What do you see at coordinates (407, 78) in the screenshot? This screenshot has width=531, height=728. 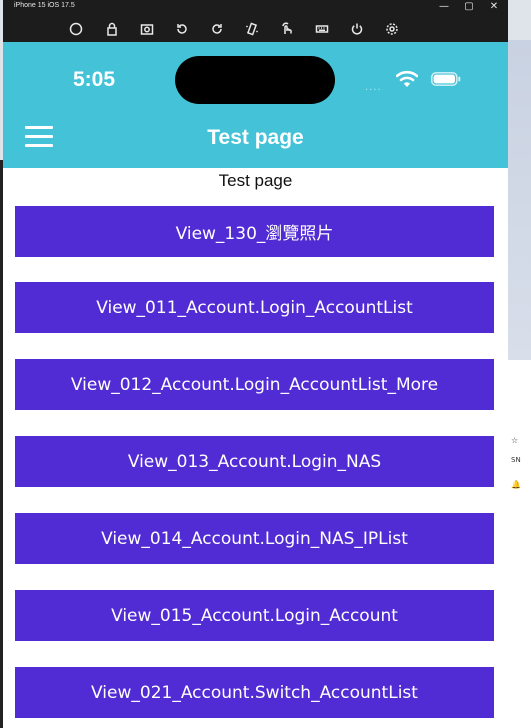 I see `wifi-icon` at bounding box center [407, 78].